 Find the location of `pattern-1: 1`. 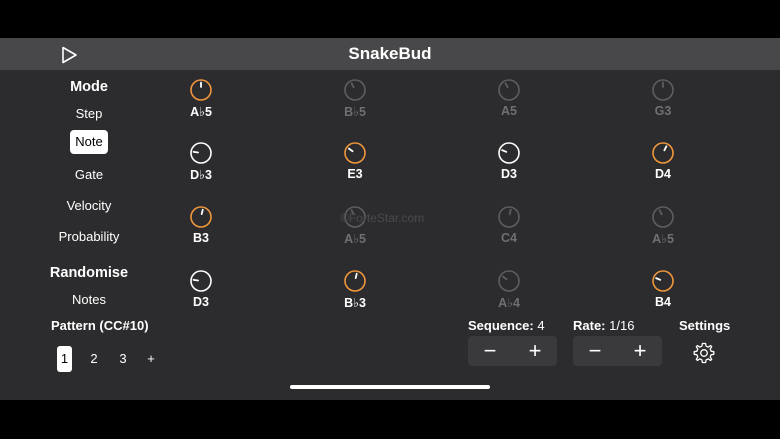

pattern-1: 1 is located at coordinates (64, 359).